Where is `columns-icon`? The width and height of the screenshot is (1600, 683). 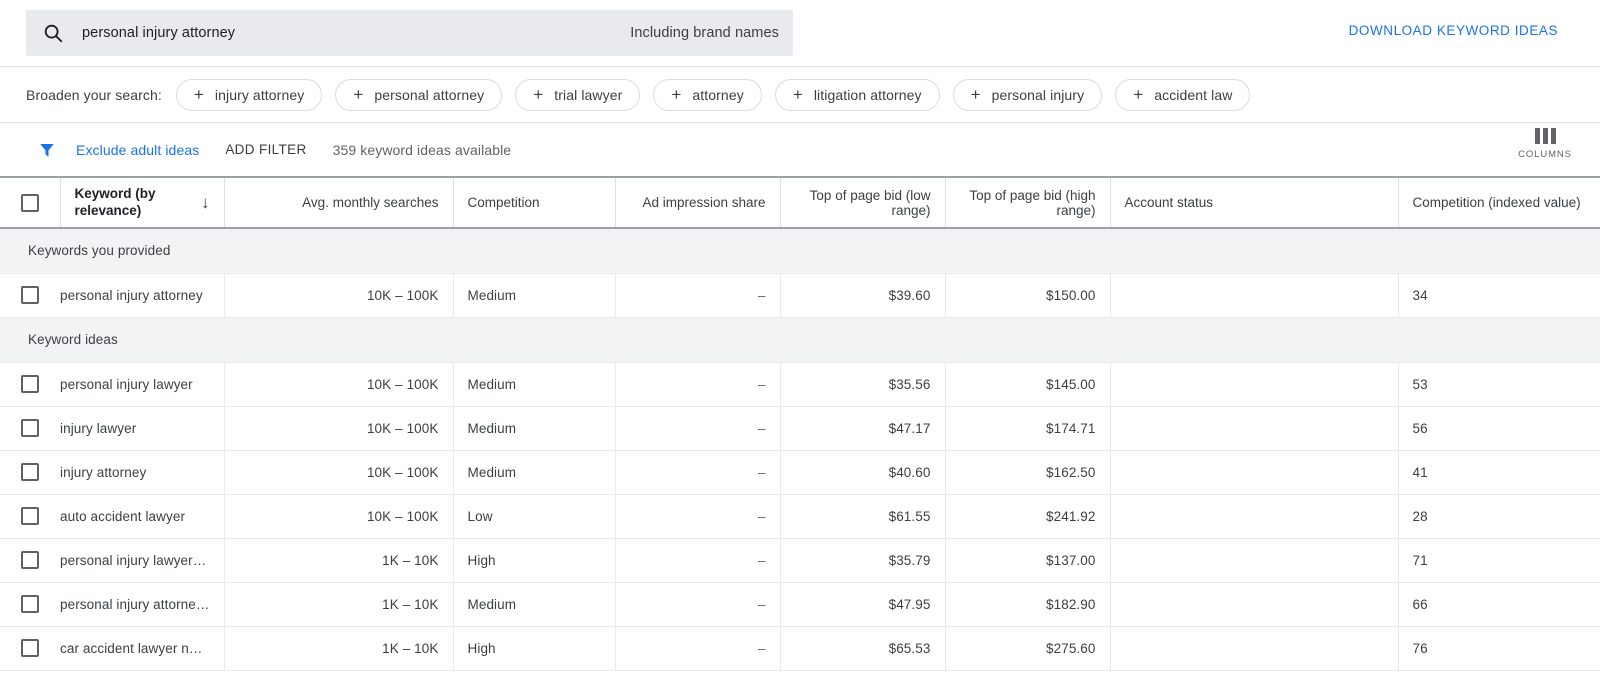 columns-icon is located at coordinates (1545, 136).